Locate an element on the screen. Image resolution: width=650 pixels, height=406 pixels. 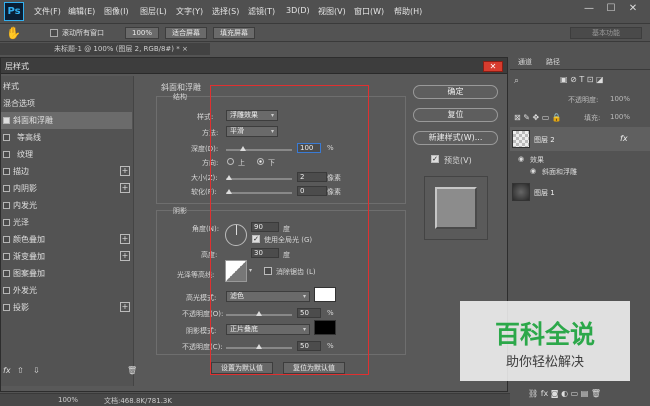
preview-checkbox: ✓ is located at coordinates (435, 159).